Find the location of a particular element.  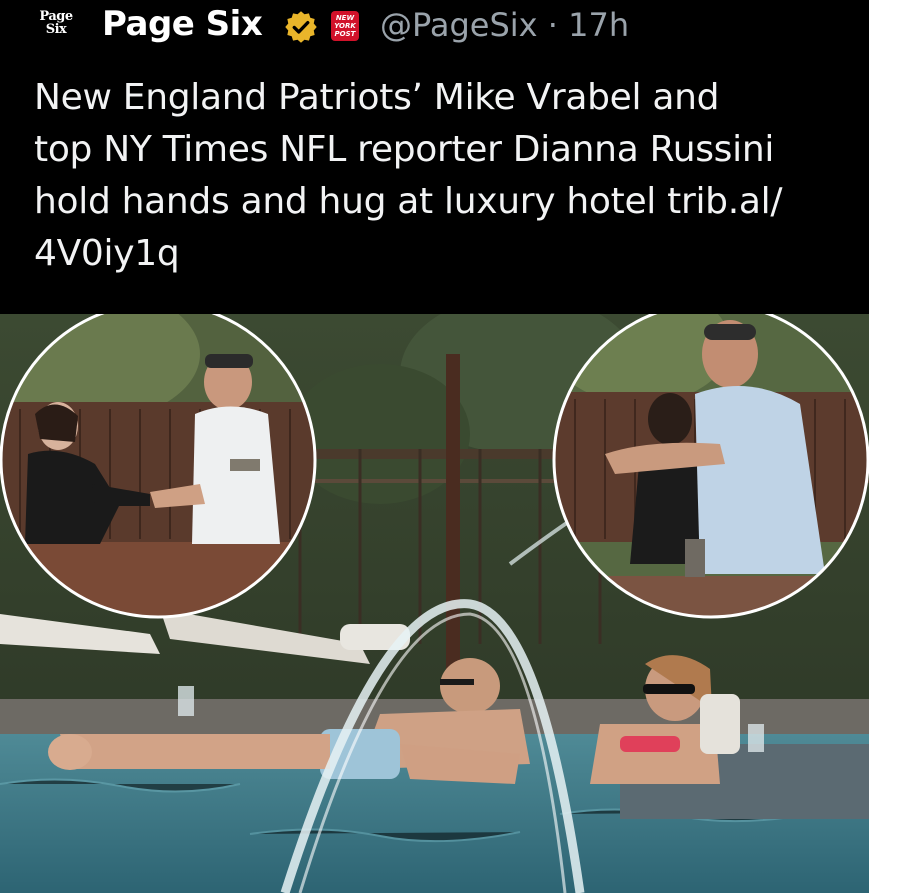

woman-swimsuit is located at coordinates (650, 744).